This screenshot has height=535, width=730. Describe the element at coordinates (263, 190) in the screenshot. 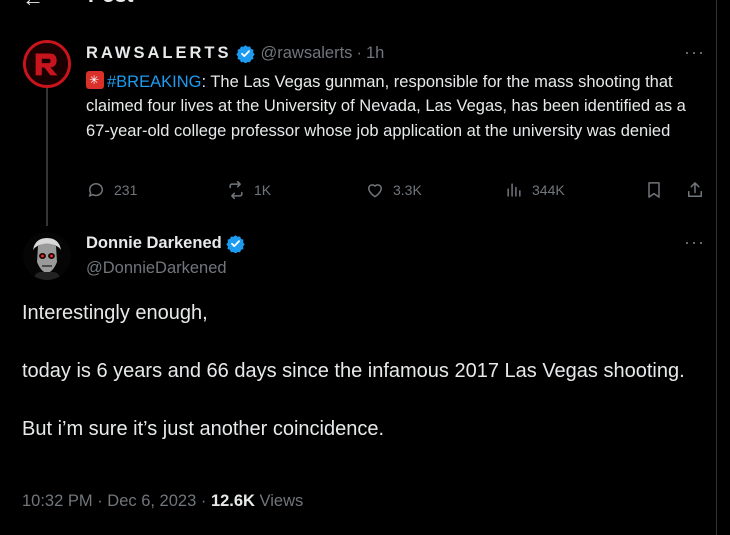

I see `repost-count: 1K` at that location.